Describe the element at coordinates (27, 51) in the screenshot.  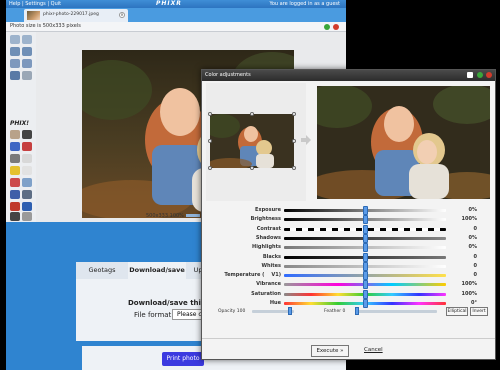
I see `rotate-icon` at that location.